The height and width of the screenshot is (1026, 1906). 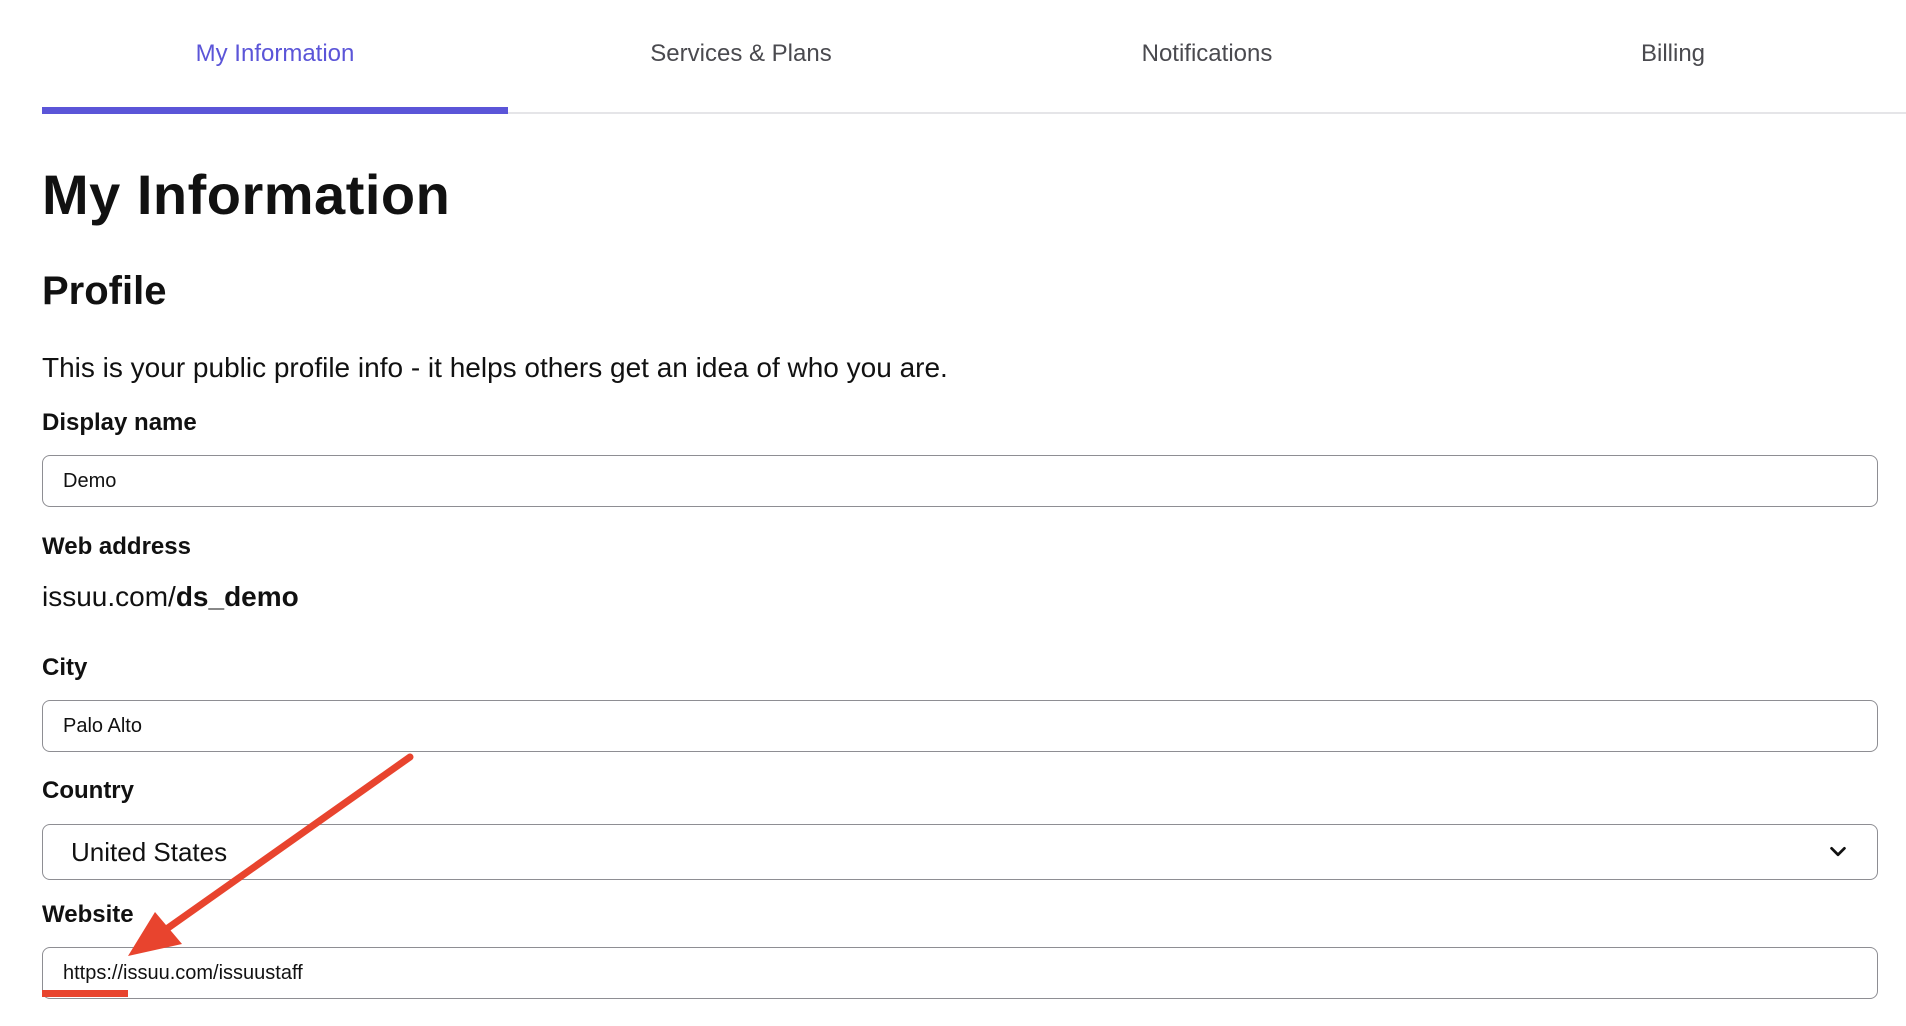 I want to click on tab-notifications: Notifications, so click(x=1207, y=56).